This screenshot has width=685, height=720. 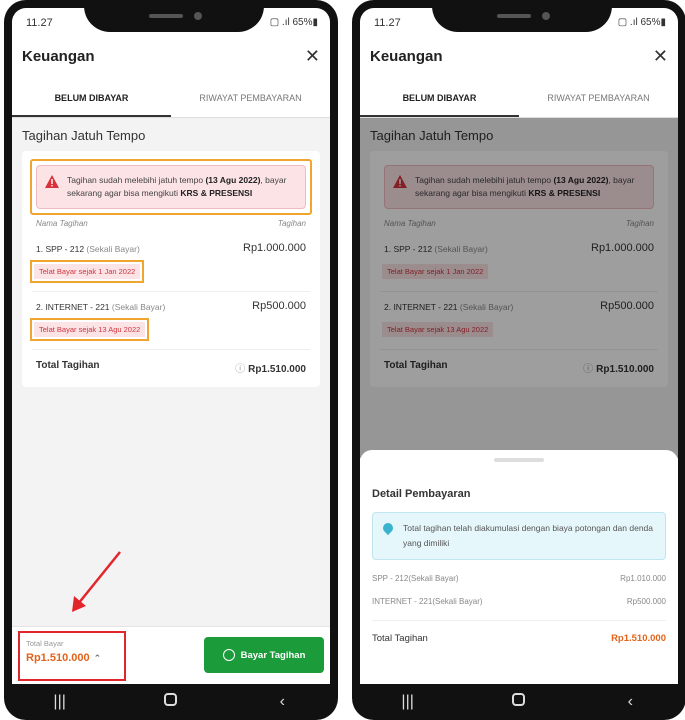 I want to click on detail-row: SPP - 212(Sekali Bayar) Rp1.010.000, so click(x=519, y=578).